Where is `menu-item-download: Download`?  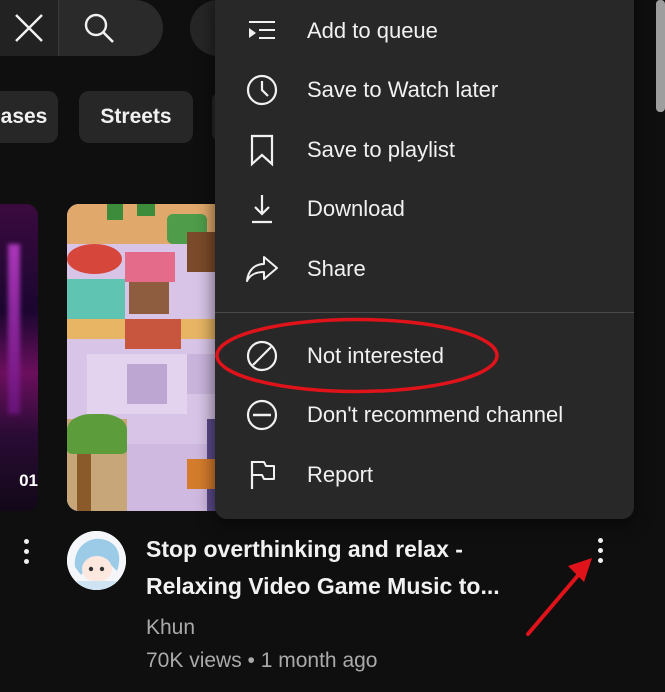 menu-item-download: Download is located at coordinates (424, 209).